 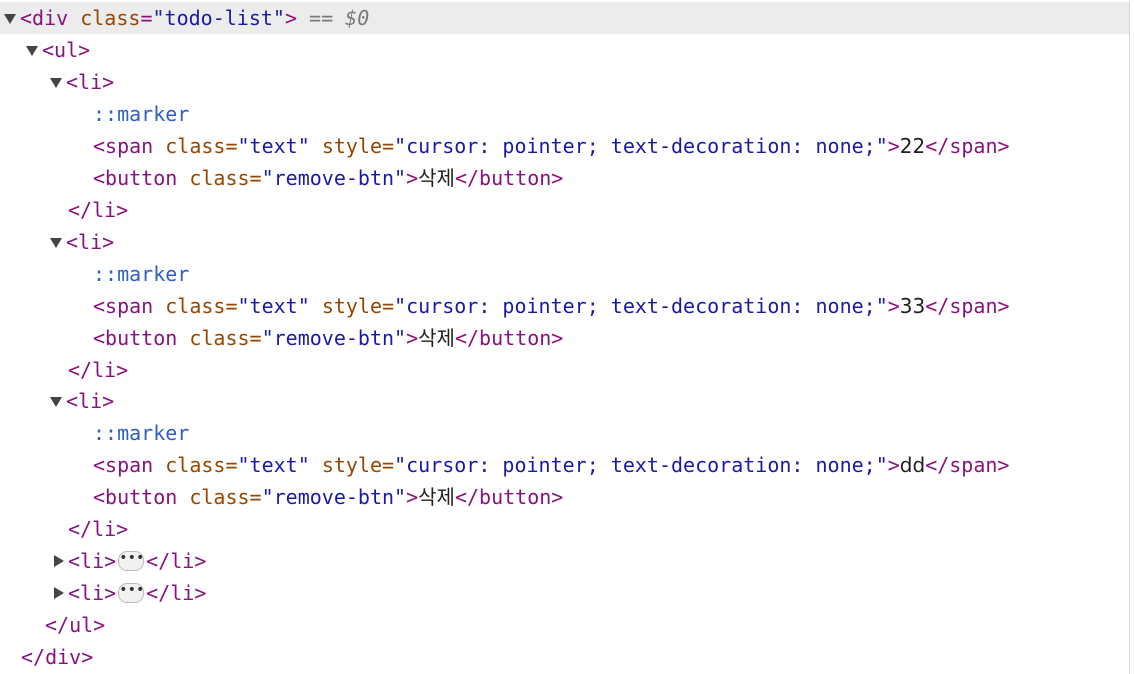 What do you see at coordinates (564, 625) in the screenshot?
I see `node-ul-close: </ul>` at bounding box center [564, 625].